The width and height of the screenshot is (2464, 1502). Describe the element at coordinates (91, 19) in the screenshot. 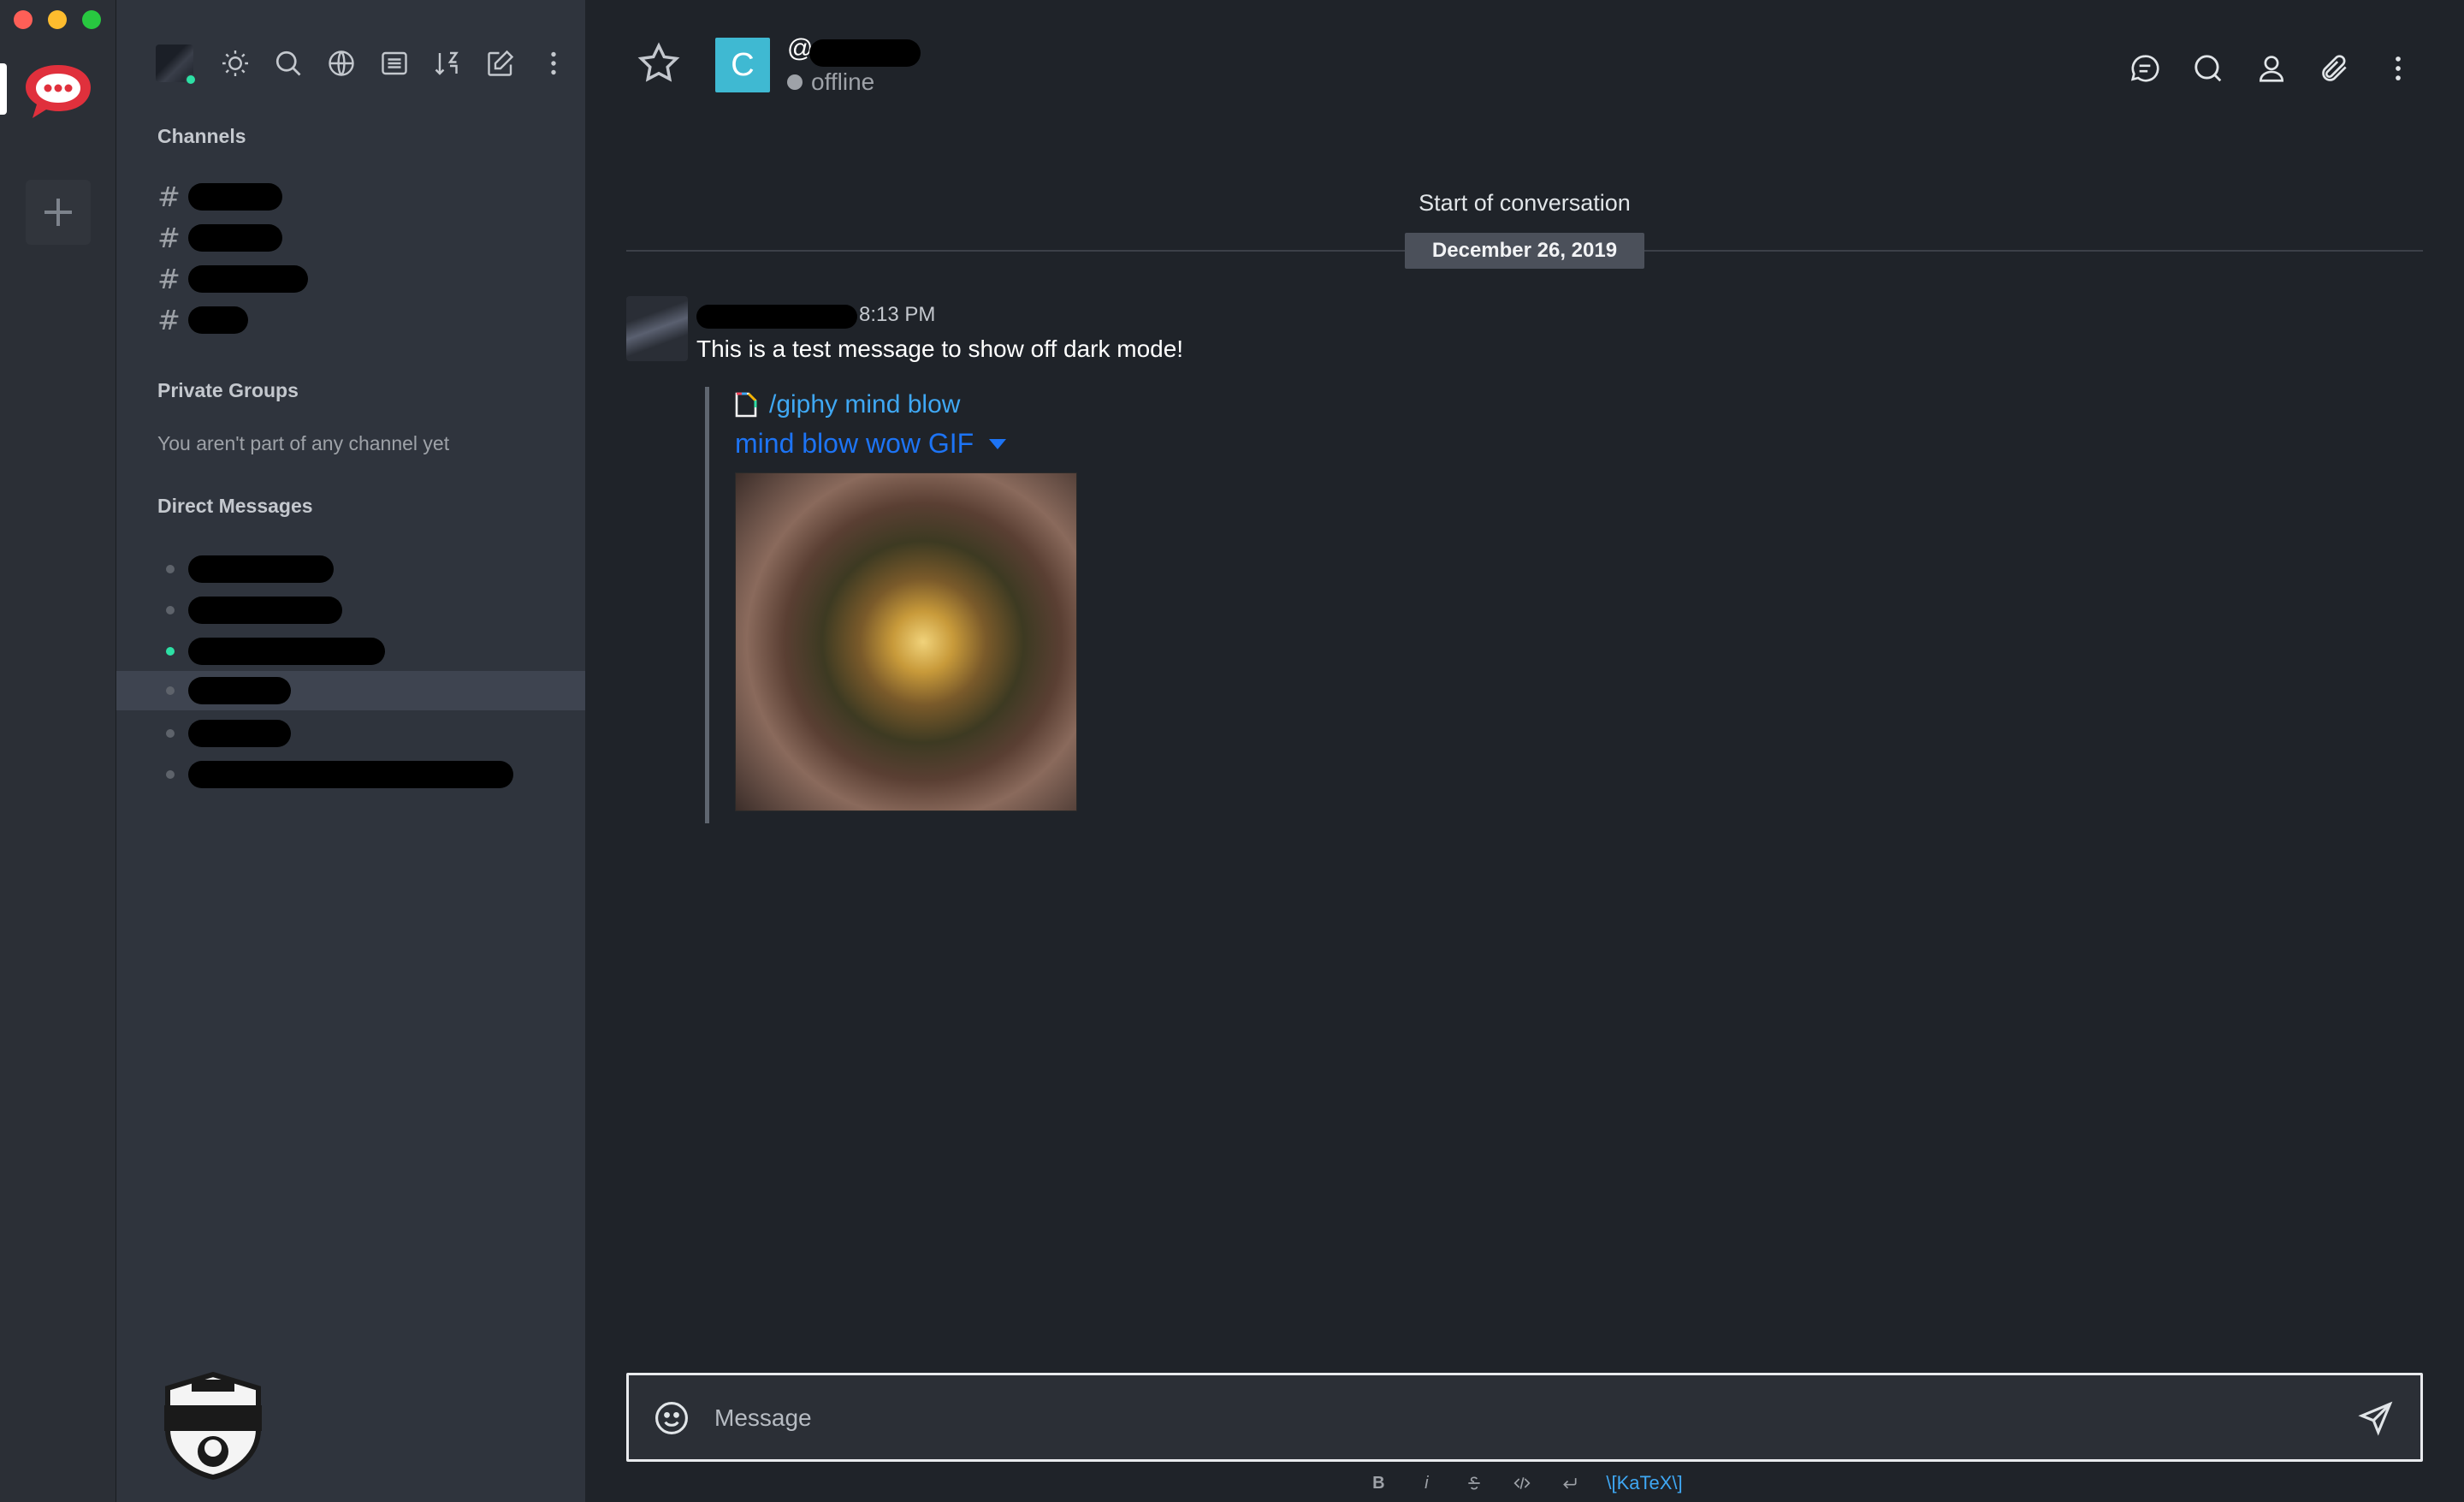

I see `window-maximize-button` at that location.